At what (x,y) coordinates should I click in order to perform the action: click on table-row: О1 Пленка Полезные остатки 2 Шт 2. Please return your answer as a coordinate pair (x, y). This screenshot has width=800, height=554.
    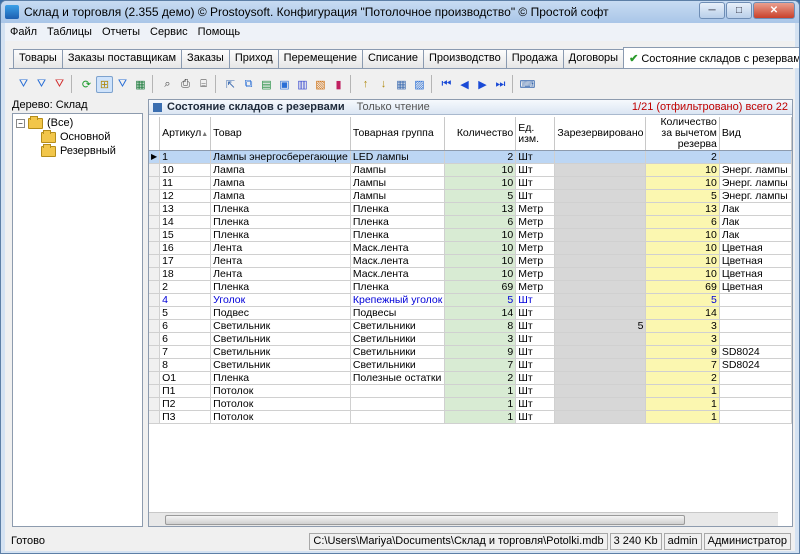
    Looking at the image, I should click on (471, 378).